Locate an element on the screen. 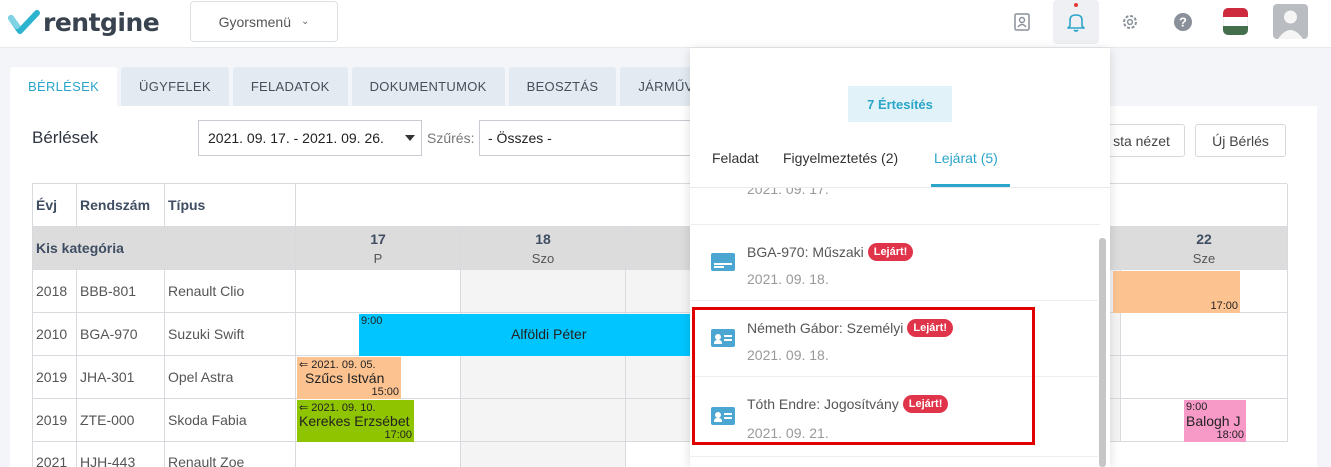  contact-card-icon is located at coordinates (1022, 22).